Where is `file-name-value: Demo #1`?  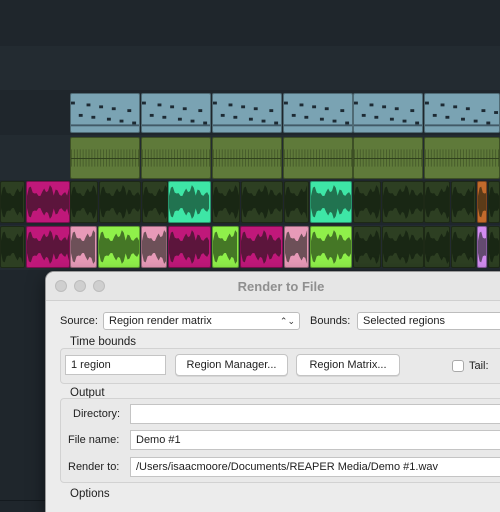 file-name-value: Demo #1 is located at coordinates (158, 440).